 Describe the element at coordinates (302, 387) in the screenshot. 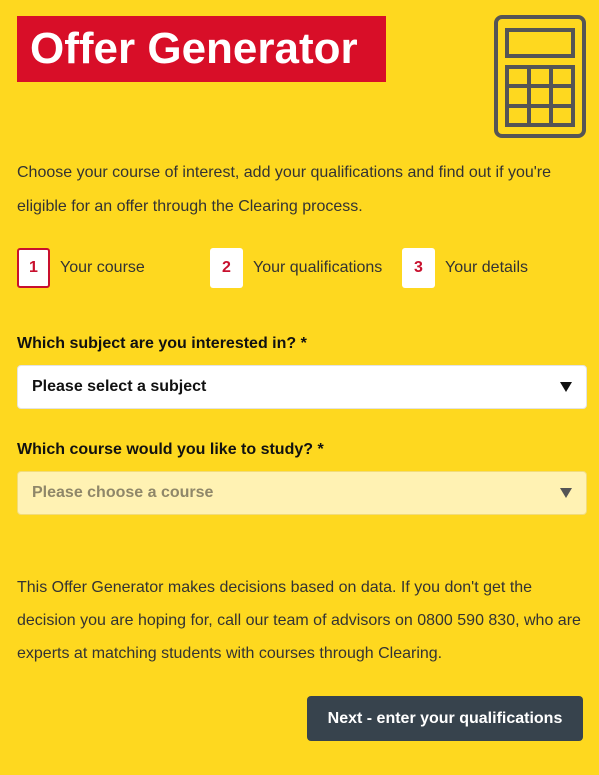

I see `subject-select: Please select a subject` at that location.